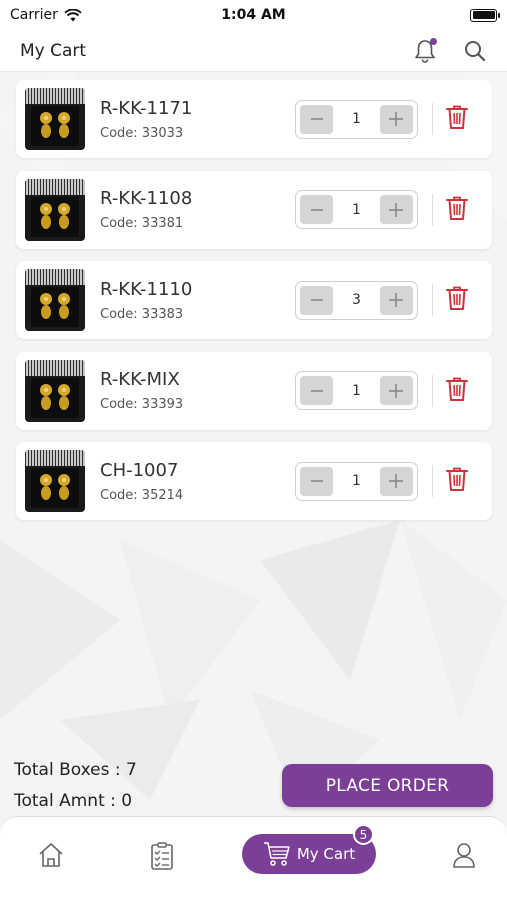 The height and width of the screenshot is (900, 507). I want to click on product-code: Code: 35214, so click(142, 495).